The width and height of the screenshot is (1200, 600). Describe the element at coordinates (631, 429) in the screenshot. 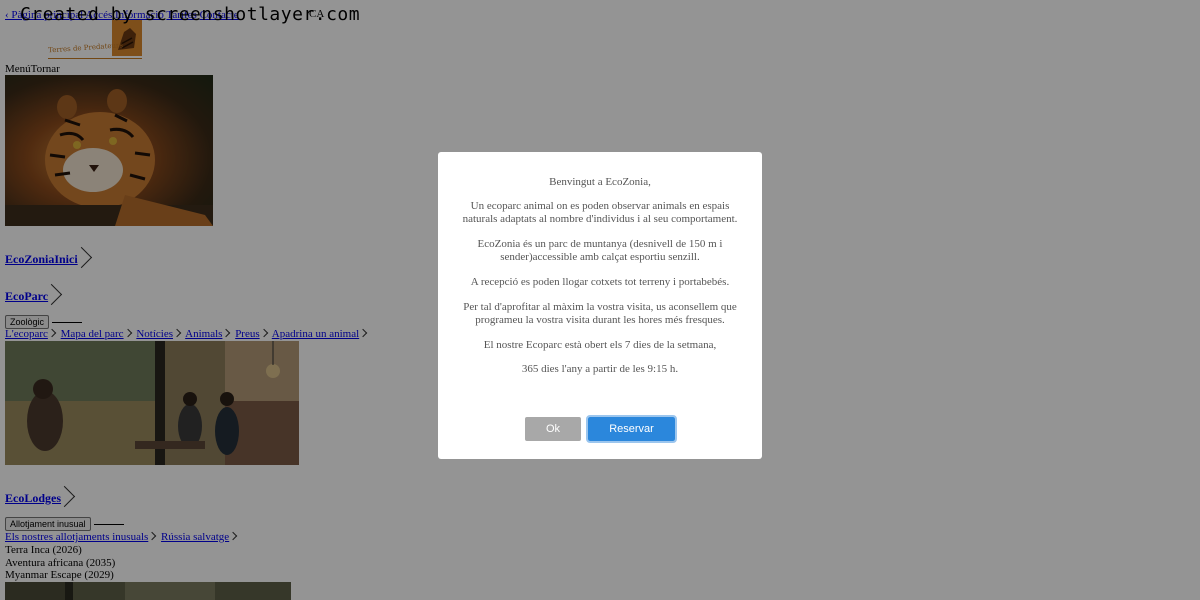

I see `reserve-button: Reservar` at that location.